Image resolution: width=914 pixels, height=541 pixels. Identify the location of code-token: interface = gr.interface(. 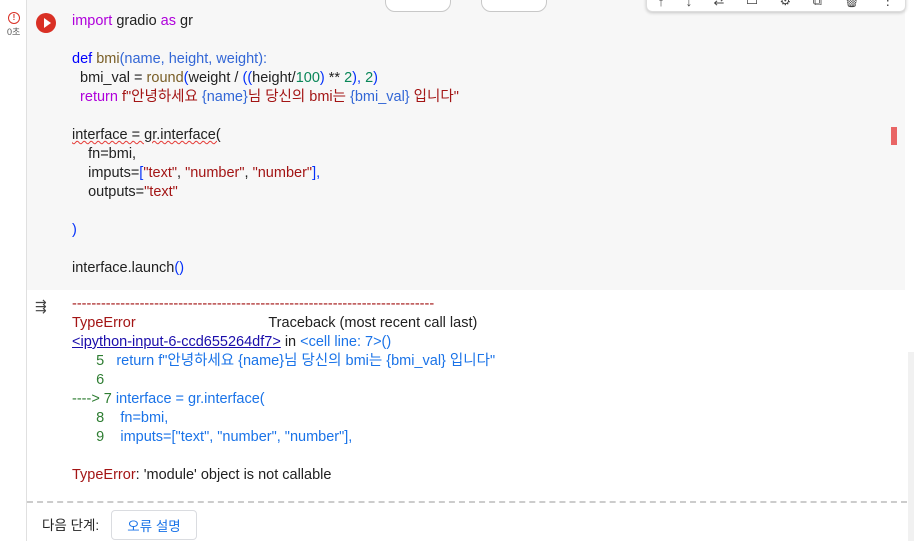
(146, 135).